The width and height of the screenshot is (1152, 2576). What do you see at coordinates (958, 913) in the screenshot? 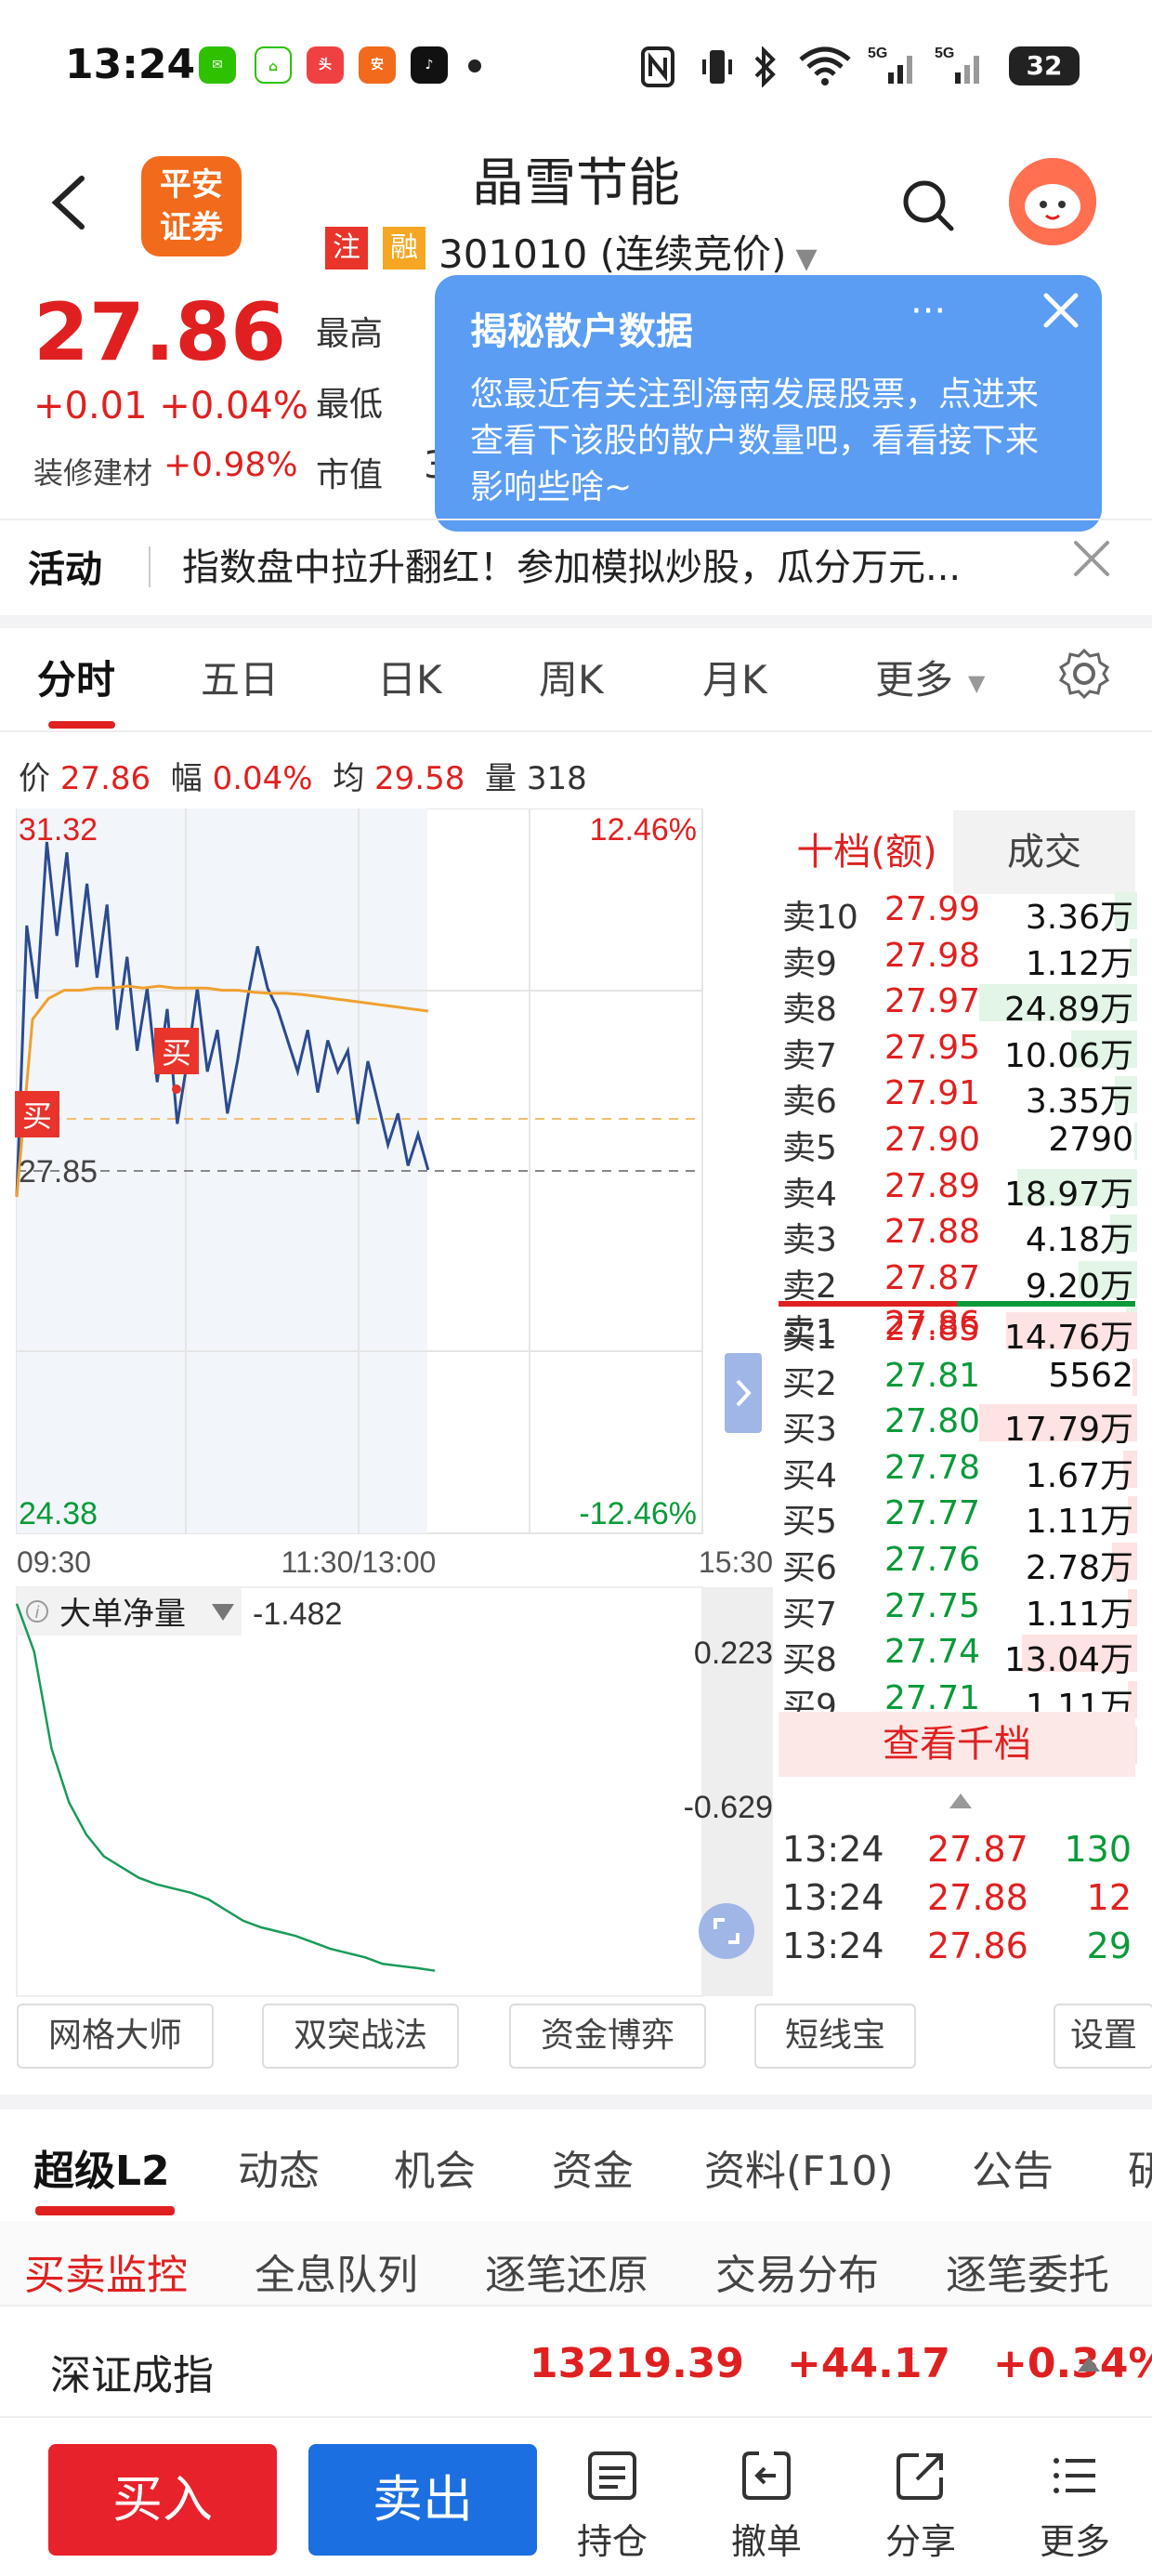
I see `ask-row: 卖10 27.99 3.36万` at bounding box center [958, 913].